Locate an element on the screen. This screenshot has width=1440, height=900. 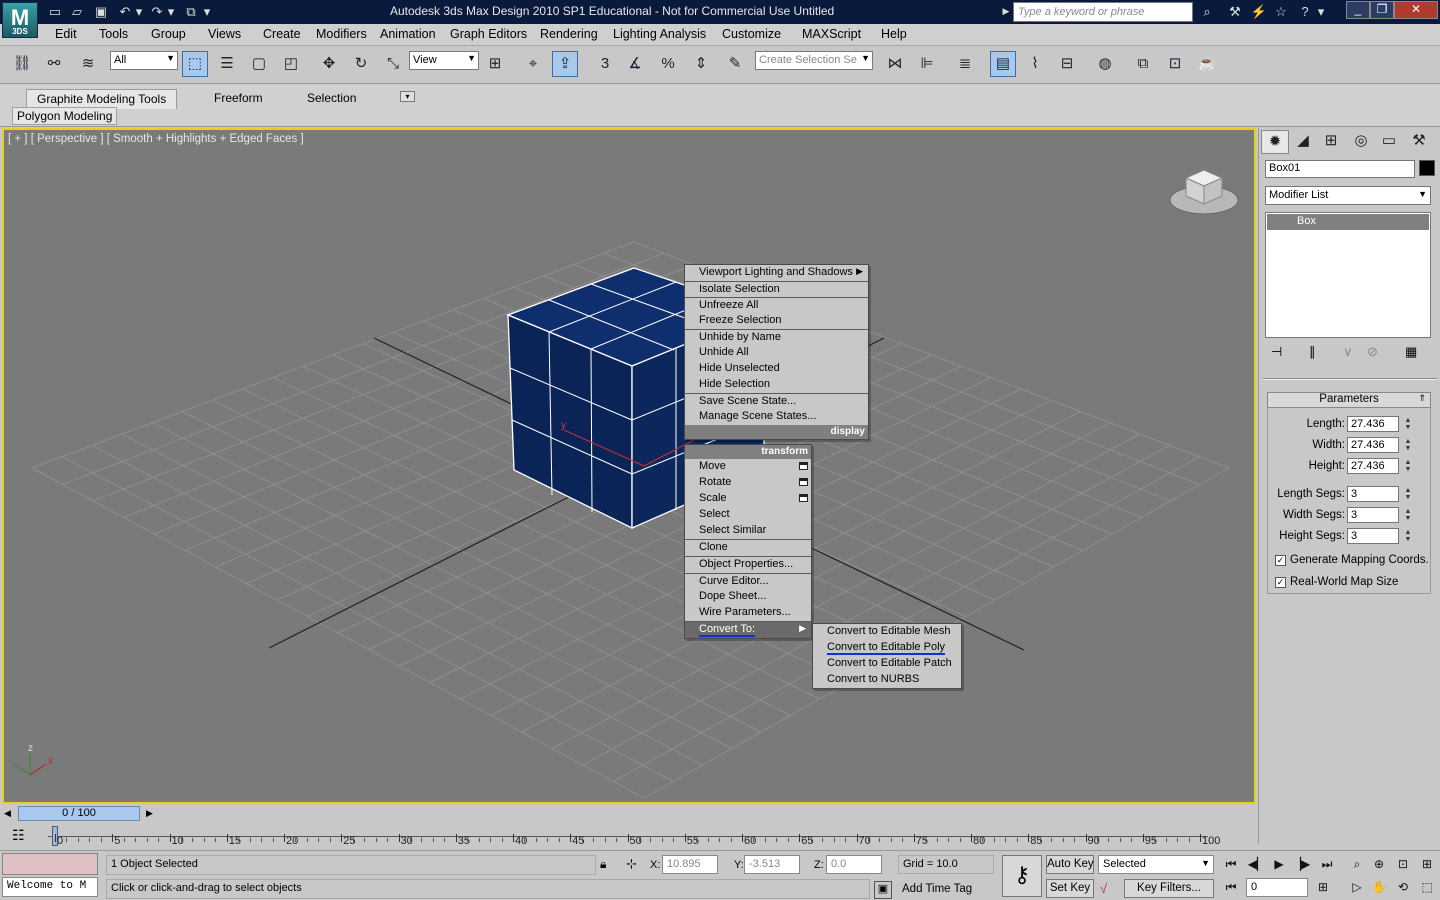
percent-snap-icon: % is located at coordinates (668, 64).